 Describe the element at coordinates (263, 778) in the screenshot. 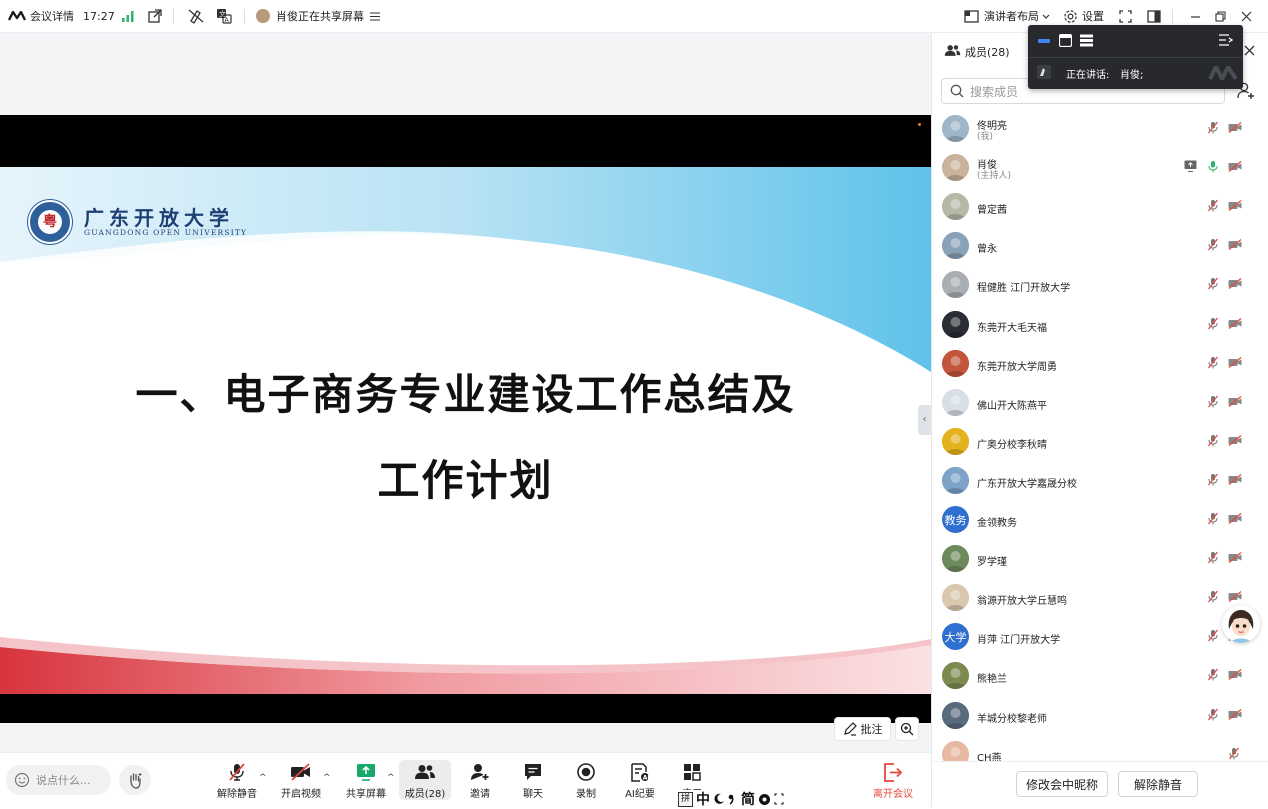

I see `audio-options-caret: ^` at that location.